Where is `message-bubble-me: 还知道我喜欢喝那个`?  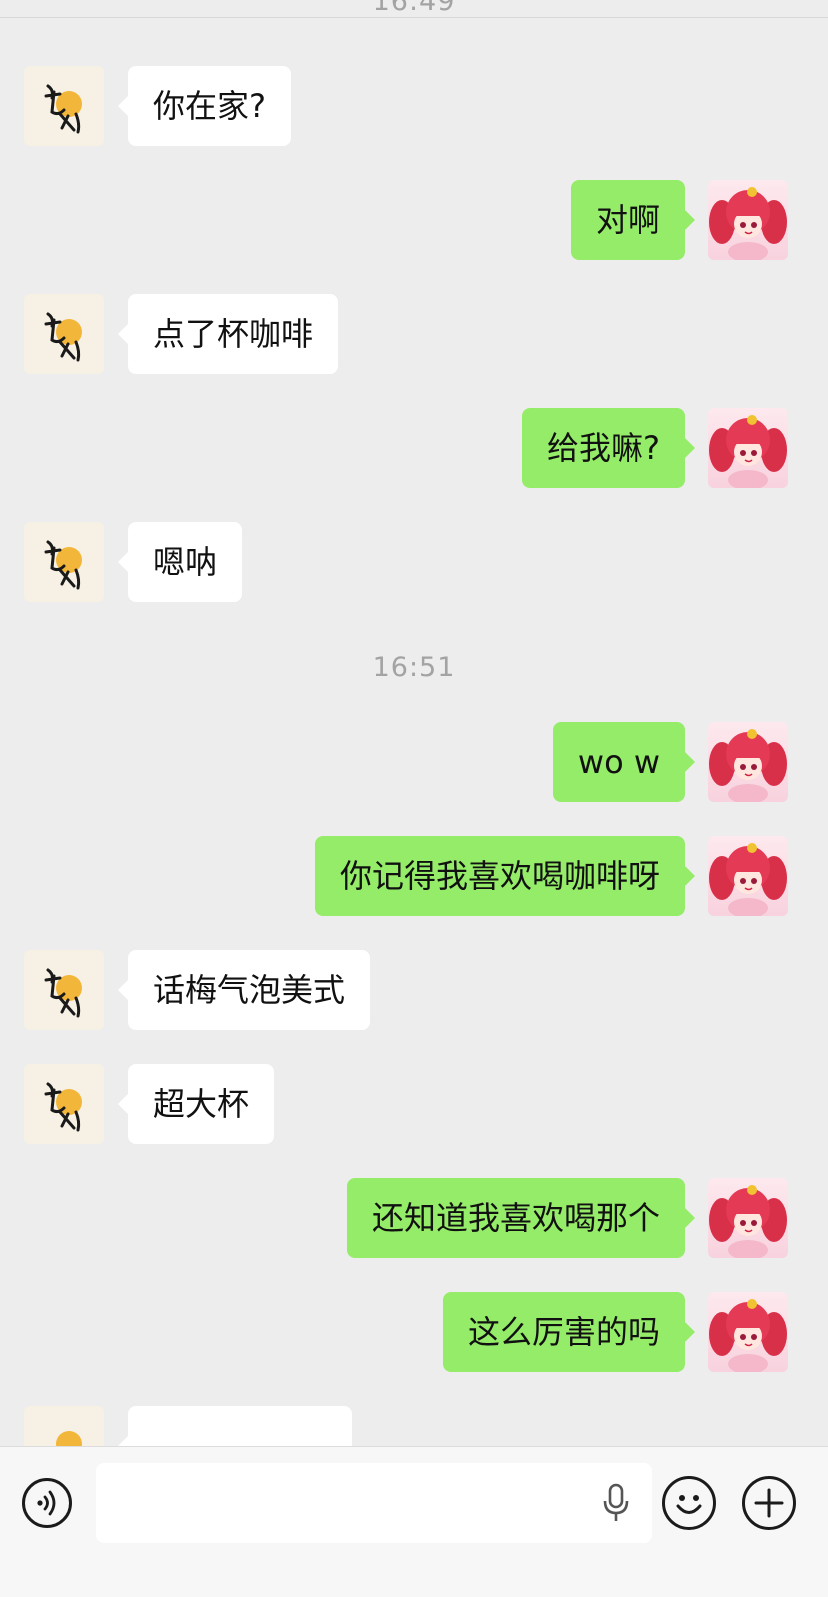
message-bubble-me: 还知道我喜欢喝那个 is located at coordinates (521, 1218).